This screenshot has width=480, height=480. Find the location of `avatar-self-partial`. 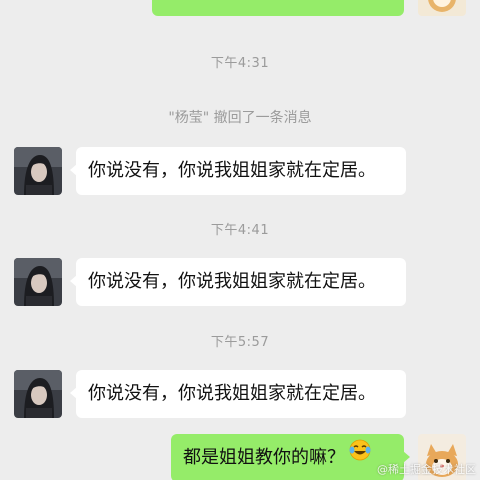

avatar-self-partial is located at coordinates (442, 8).